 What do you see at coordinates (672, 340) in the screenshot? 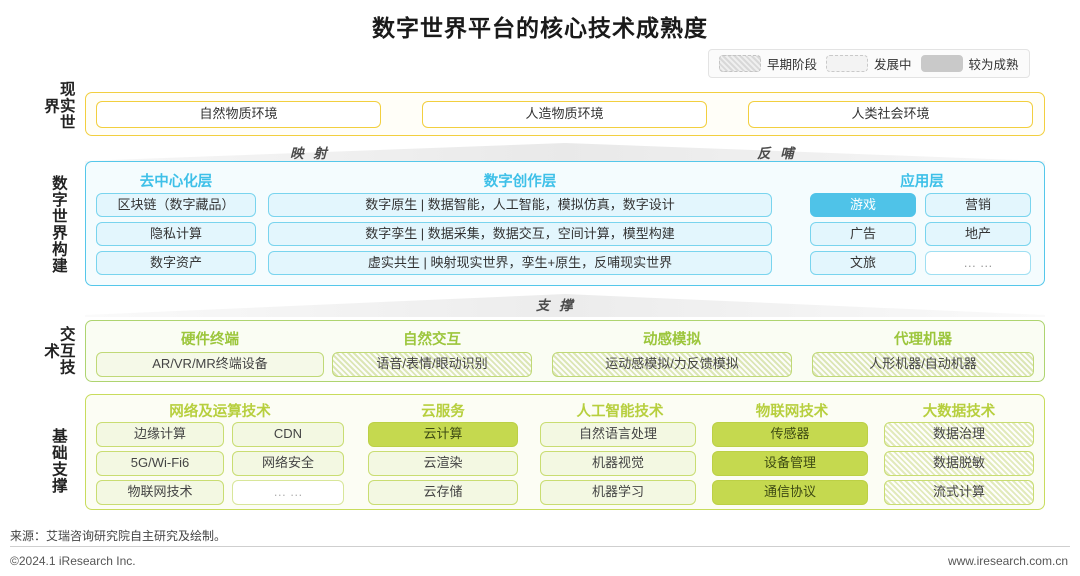
I see `inter-col-header-motion: 动感模拟` at bounding box center [672, 340].